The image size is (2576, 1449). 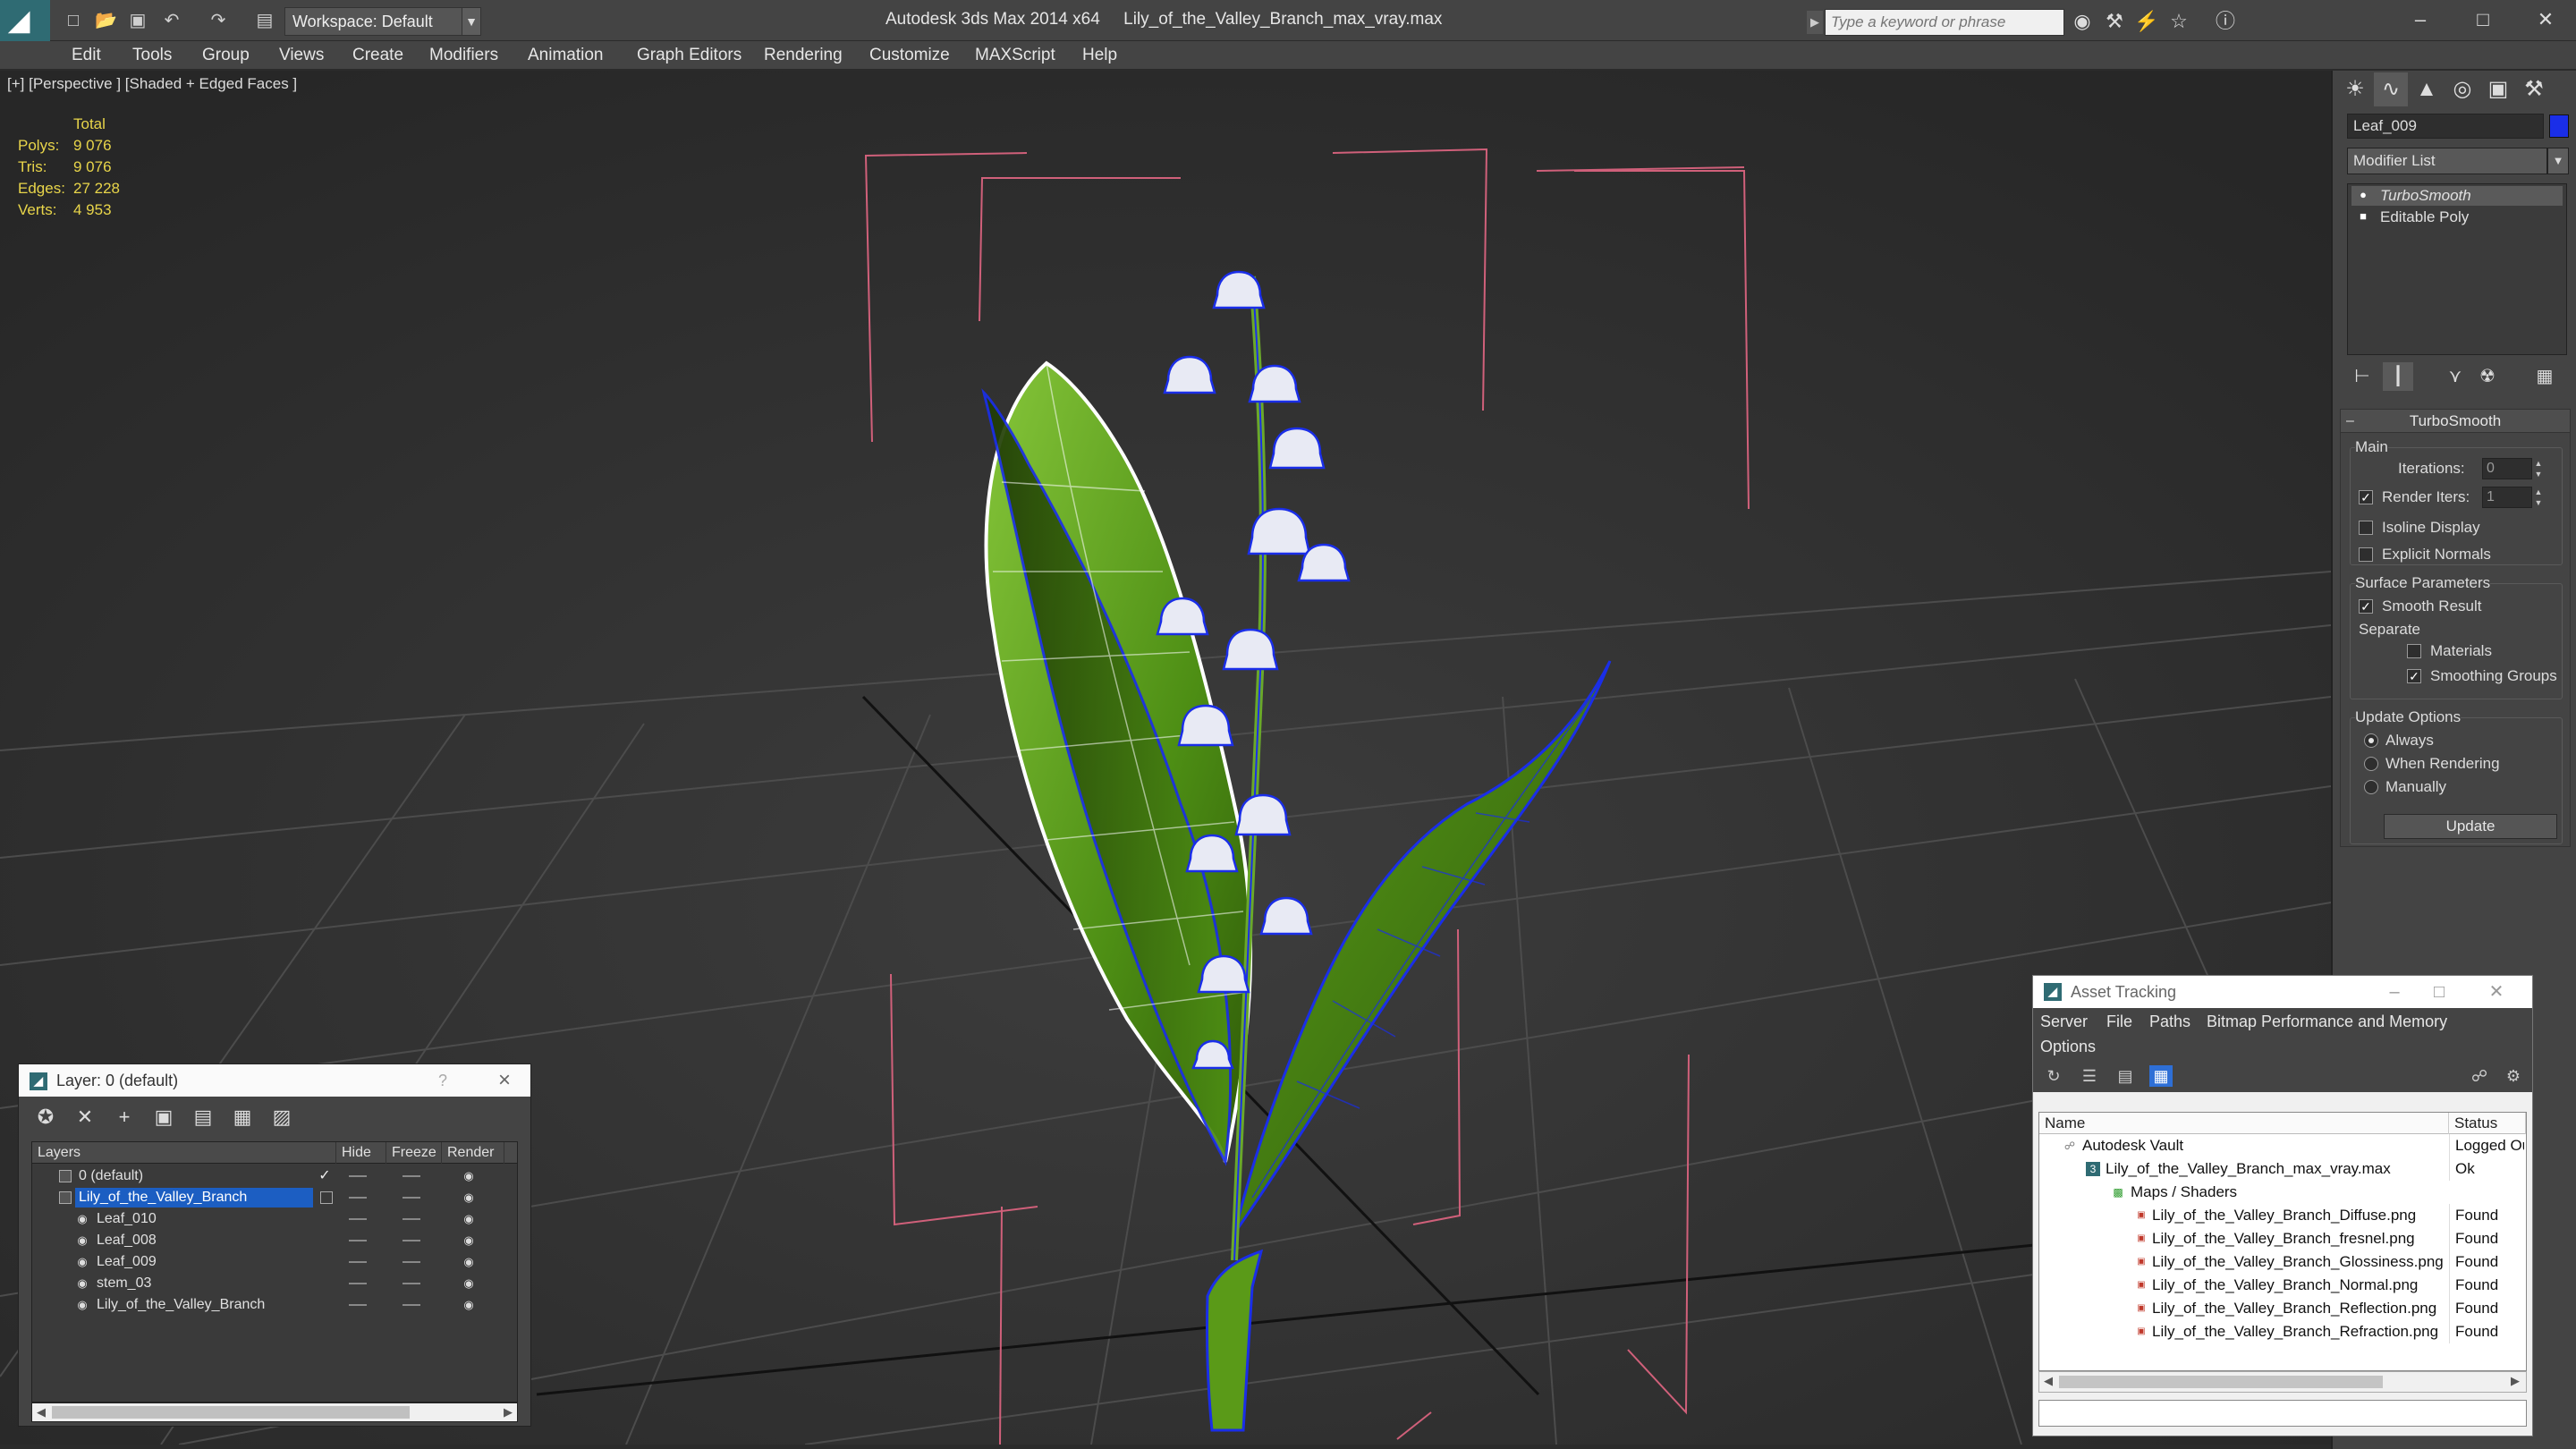 I want to click on iterations-spinner: 0, so click(x=2507, y=468).